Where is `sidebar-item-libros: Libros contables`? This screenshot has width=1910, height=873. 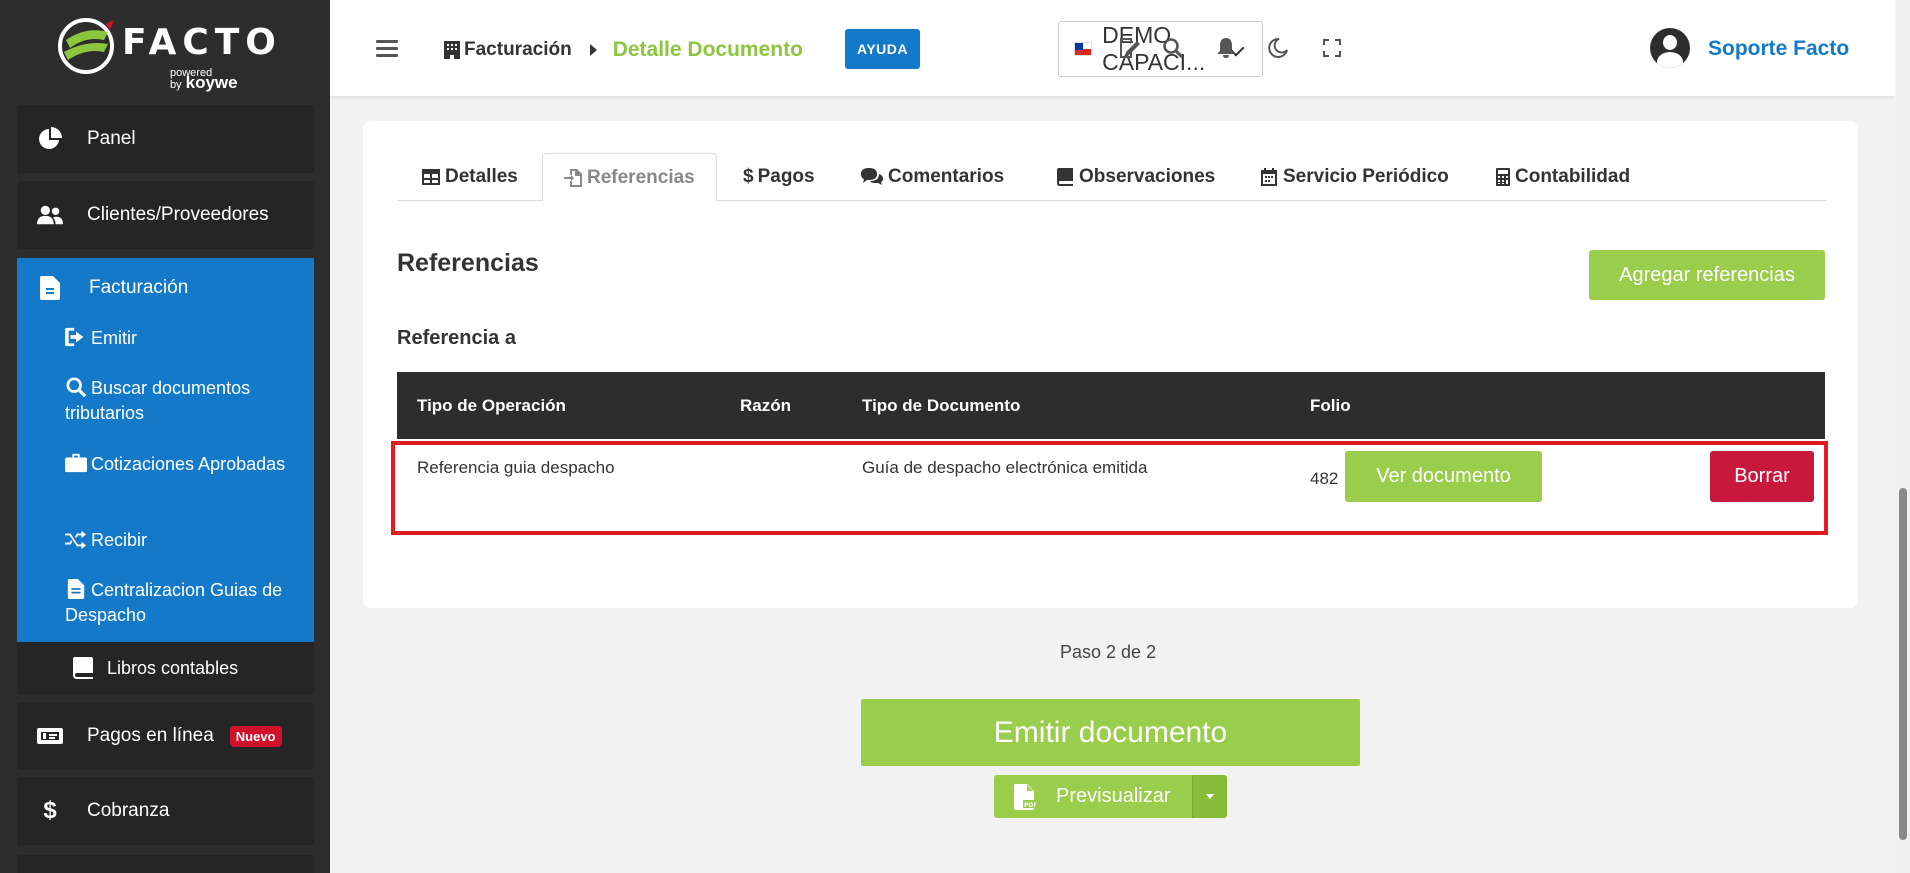
sidebar-item-libros: Libros contables is located at coordinates (165, 668).